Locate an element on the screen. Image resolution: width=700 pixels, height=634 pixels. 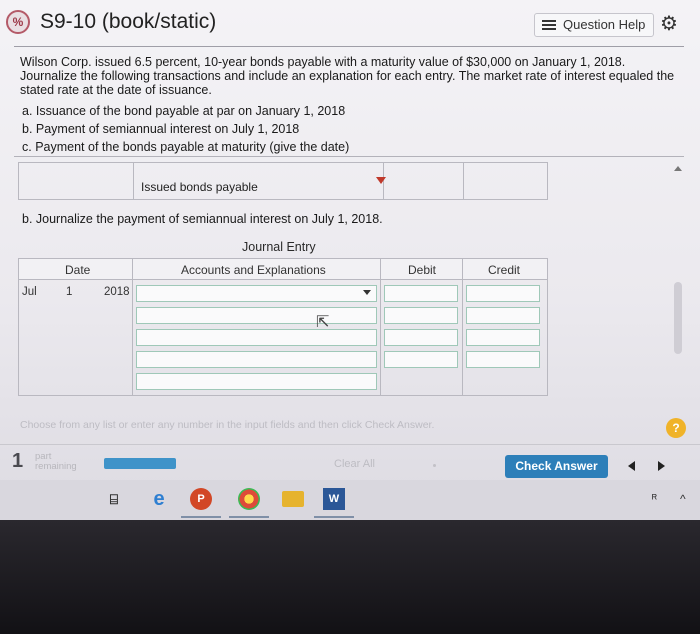
file-explorer-icon is located at coordinates (293, 499).